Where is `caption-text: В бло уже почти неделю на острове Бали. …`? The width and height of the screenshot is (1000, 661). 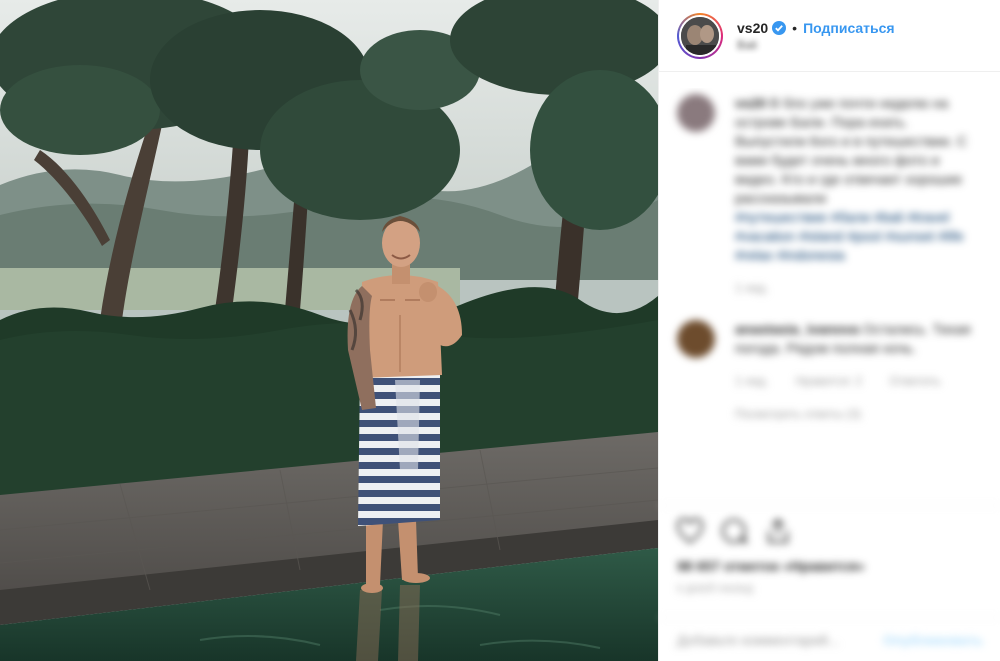 caption-text: В бло уже почти неделю на острове Бали. … is located at coordinates (851, 150).